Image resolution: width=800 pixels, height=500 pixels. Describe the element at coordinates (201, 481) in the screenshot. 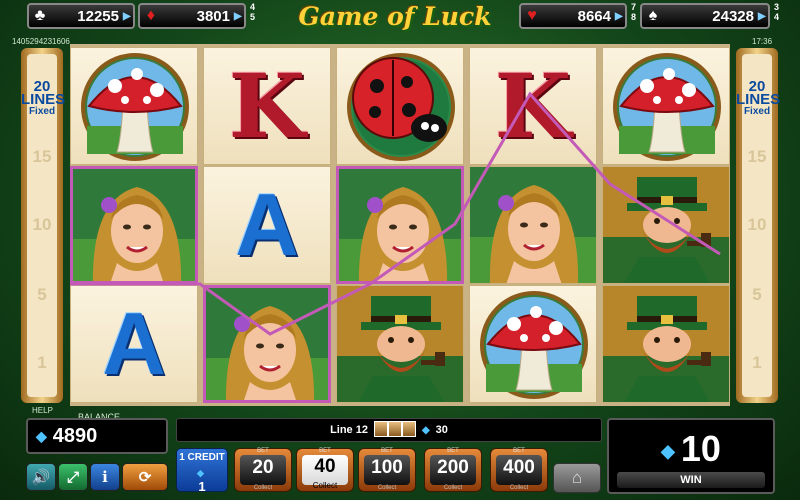

I see `credit-value: ◆ 1` at that location.